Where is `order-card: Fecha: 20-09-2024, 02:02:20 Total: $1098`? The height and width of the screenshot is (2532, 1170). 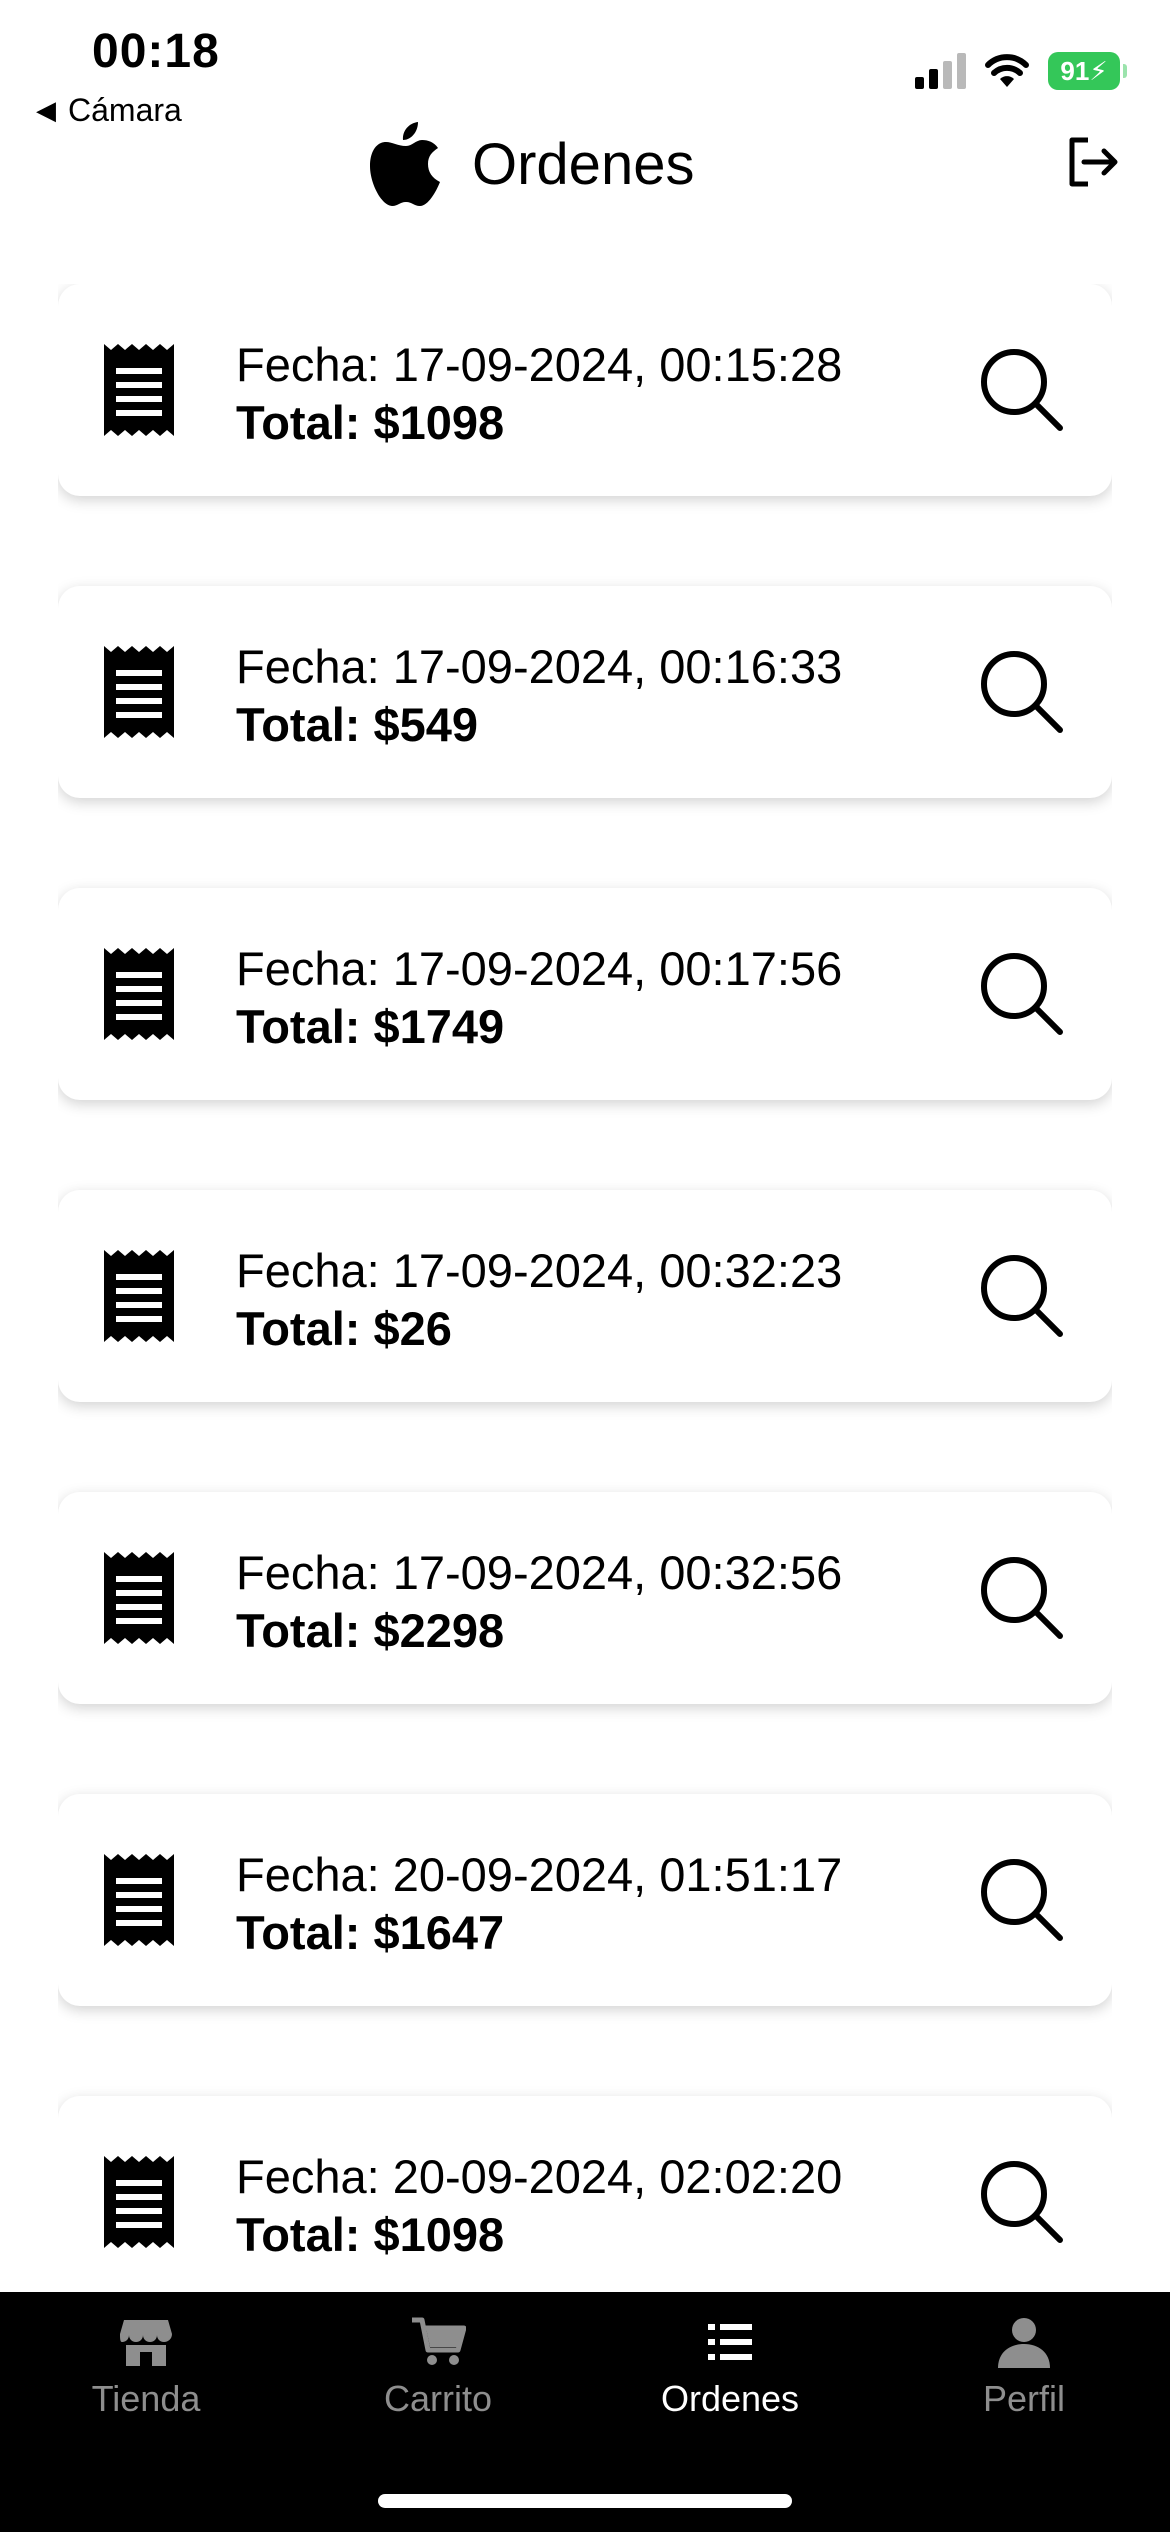 order-card: Fecha: 20-09-2024, 02:02:20 Total: $1098 is located at coordinates (585, 2188).